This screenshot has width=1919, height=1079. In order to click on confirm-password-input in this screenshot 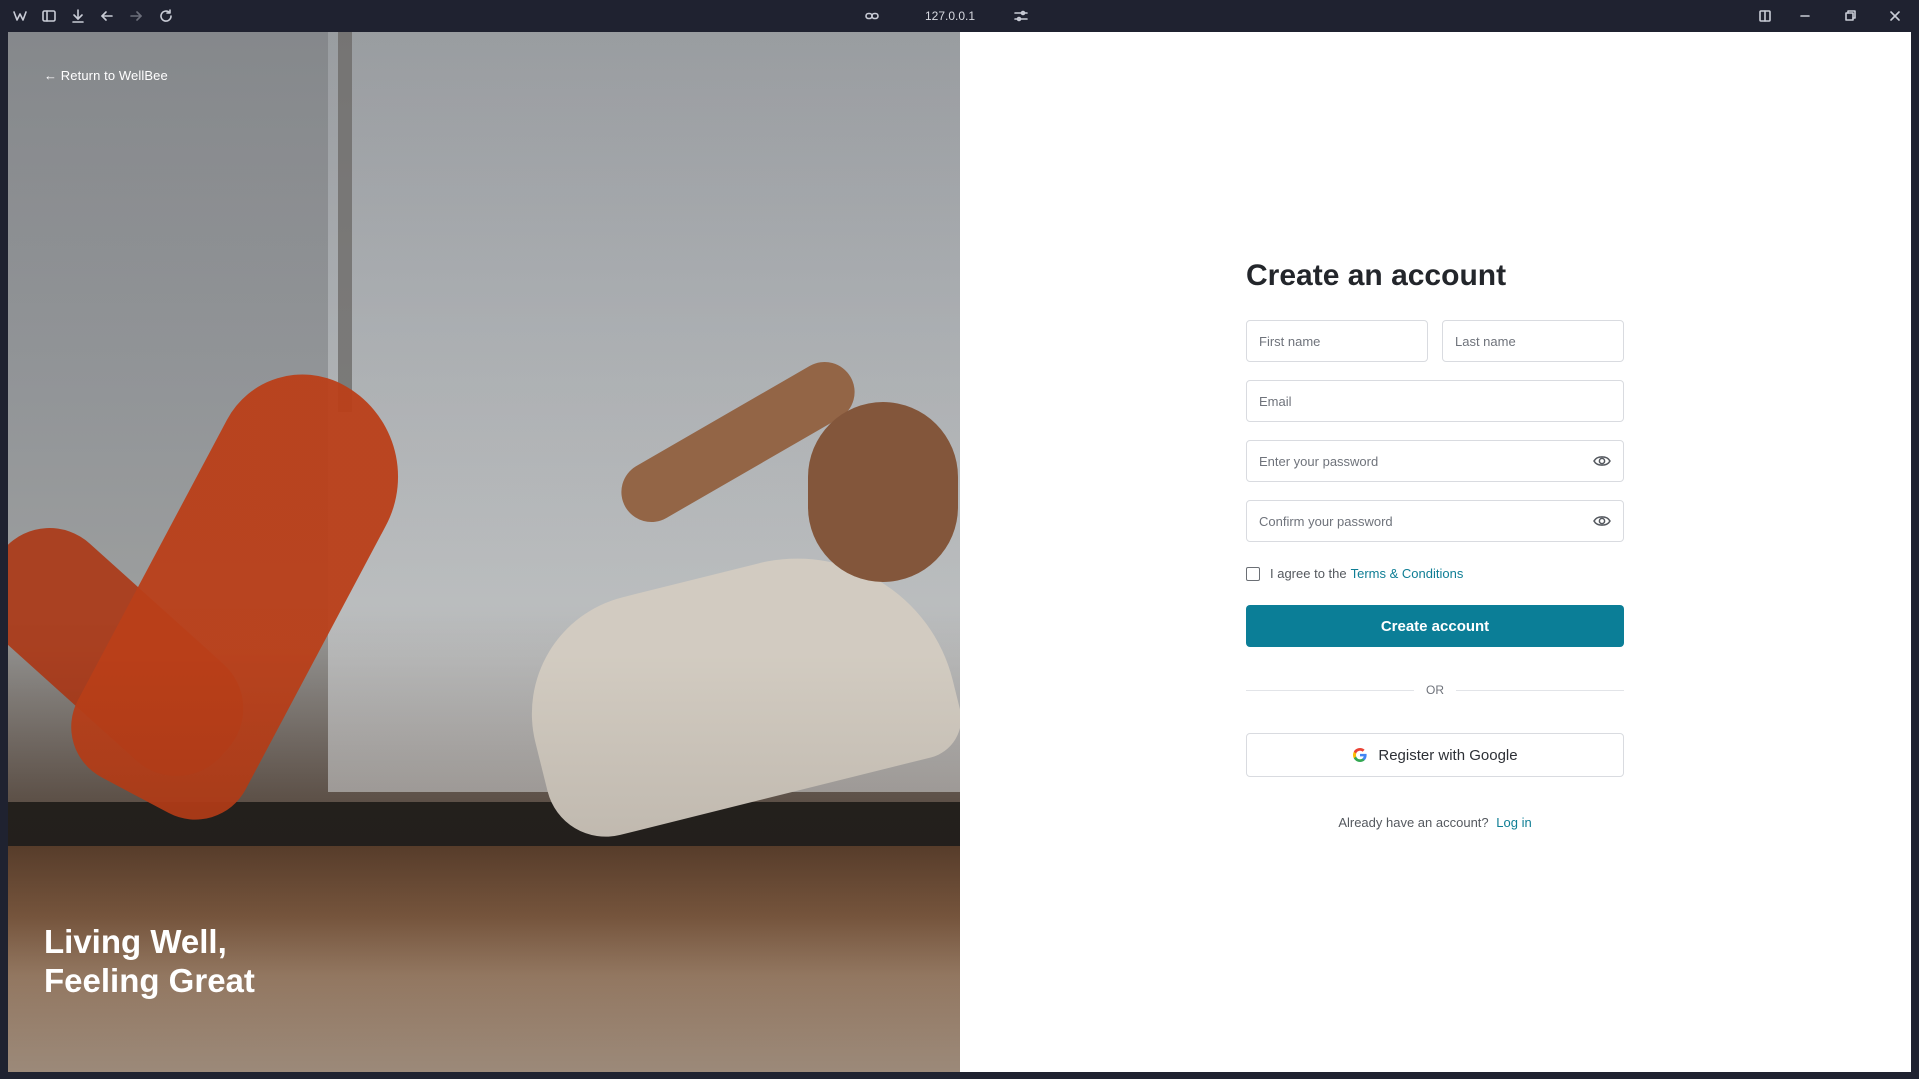, I will do `click(1435, 521)`.